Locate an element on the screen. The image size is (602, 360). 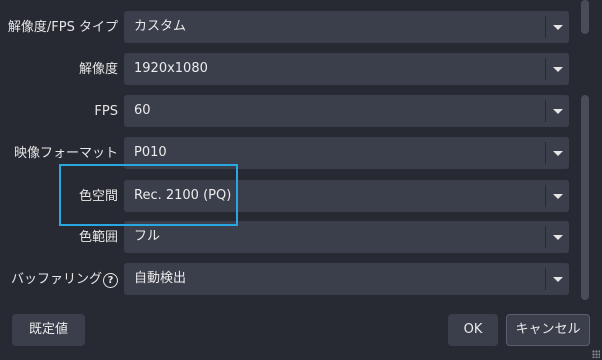
label-resolution: 解像度 is located at coordinates (98, 69).